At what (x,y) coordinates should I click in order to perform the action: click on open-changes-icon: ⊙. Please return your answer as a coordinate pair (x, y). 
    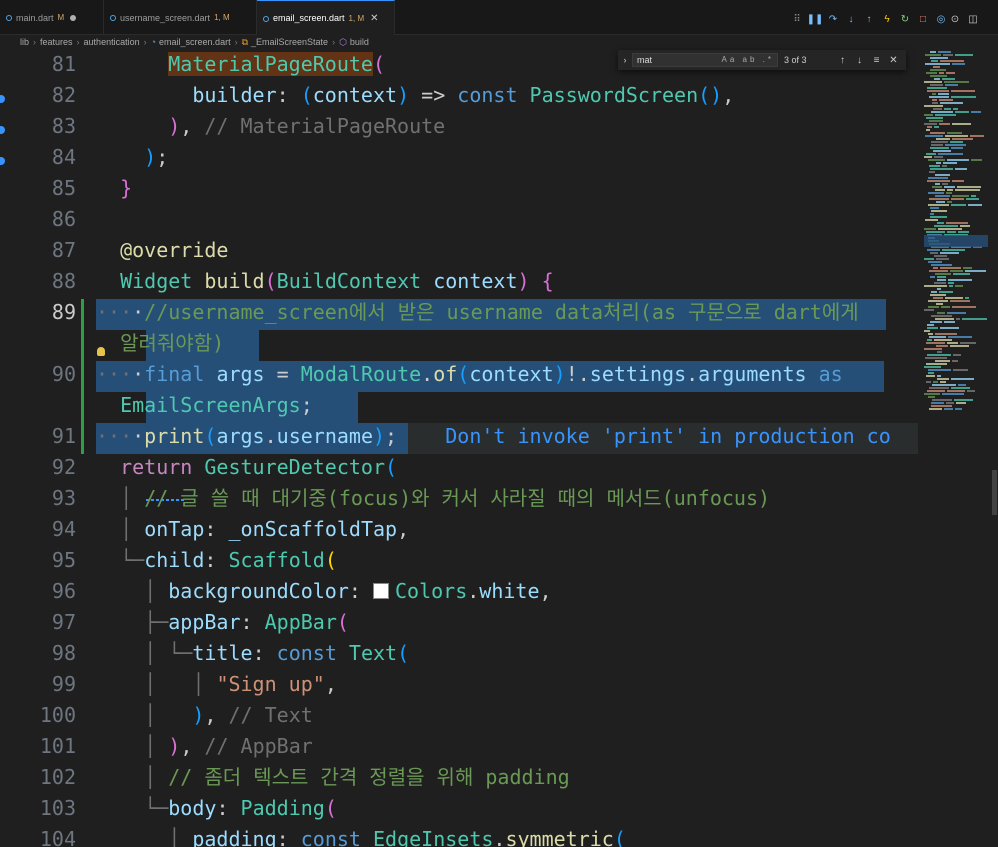
    Looking at the image, I should click on (955, 20).